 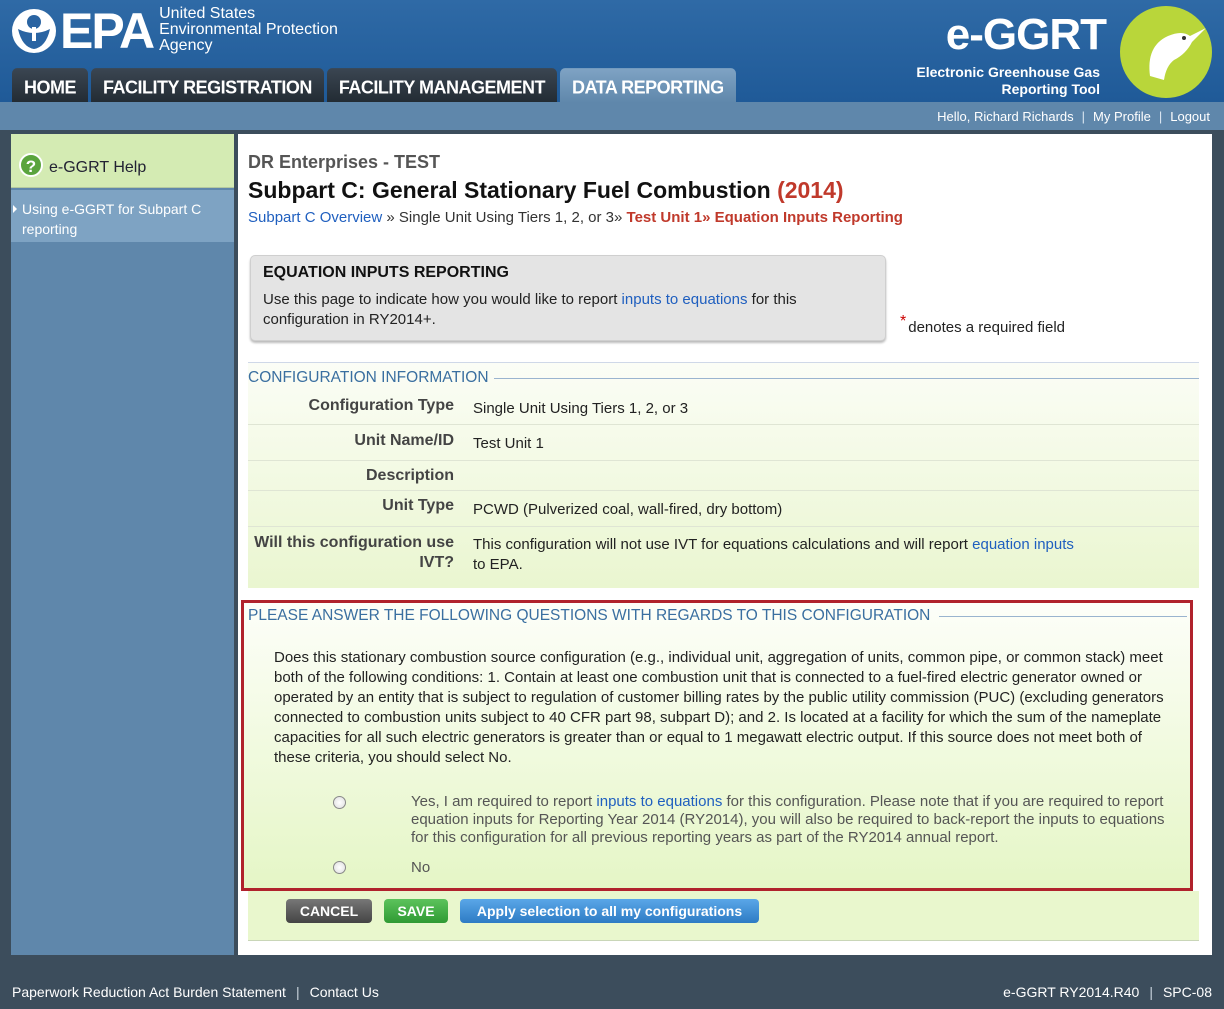 I want to click on config-row-description: Description, so click(x=723, y=476).